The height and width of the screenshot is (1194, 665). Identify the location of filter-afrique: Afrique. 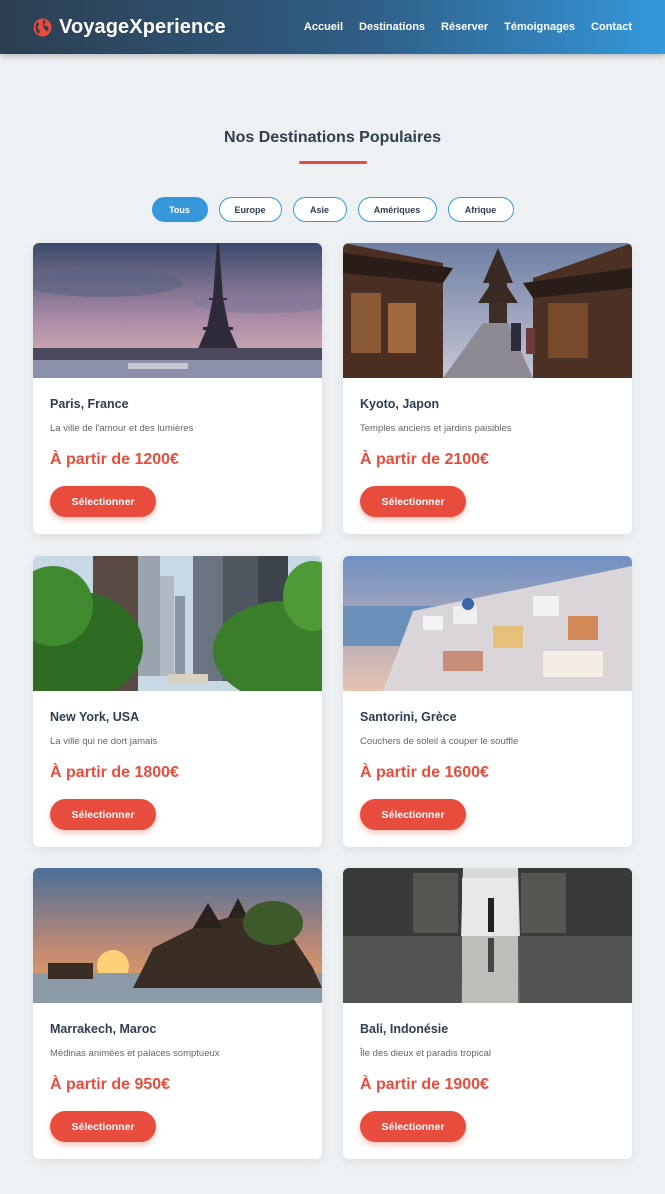
(480, 209).